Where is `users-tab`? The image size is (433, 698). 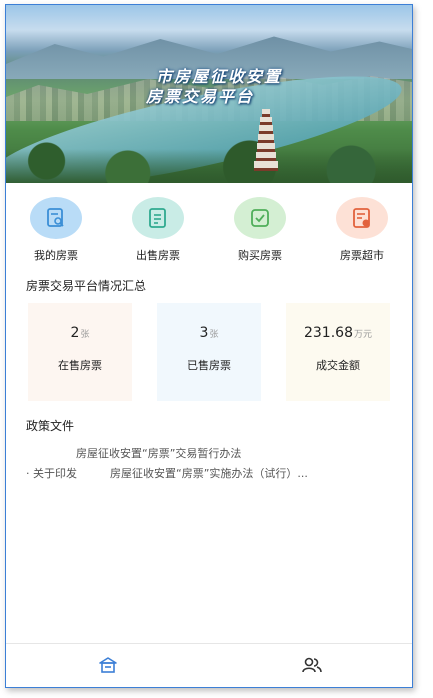 users-tab is located at coordinates (312, 665).